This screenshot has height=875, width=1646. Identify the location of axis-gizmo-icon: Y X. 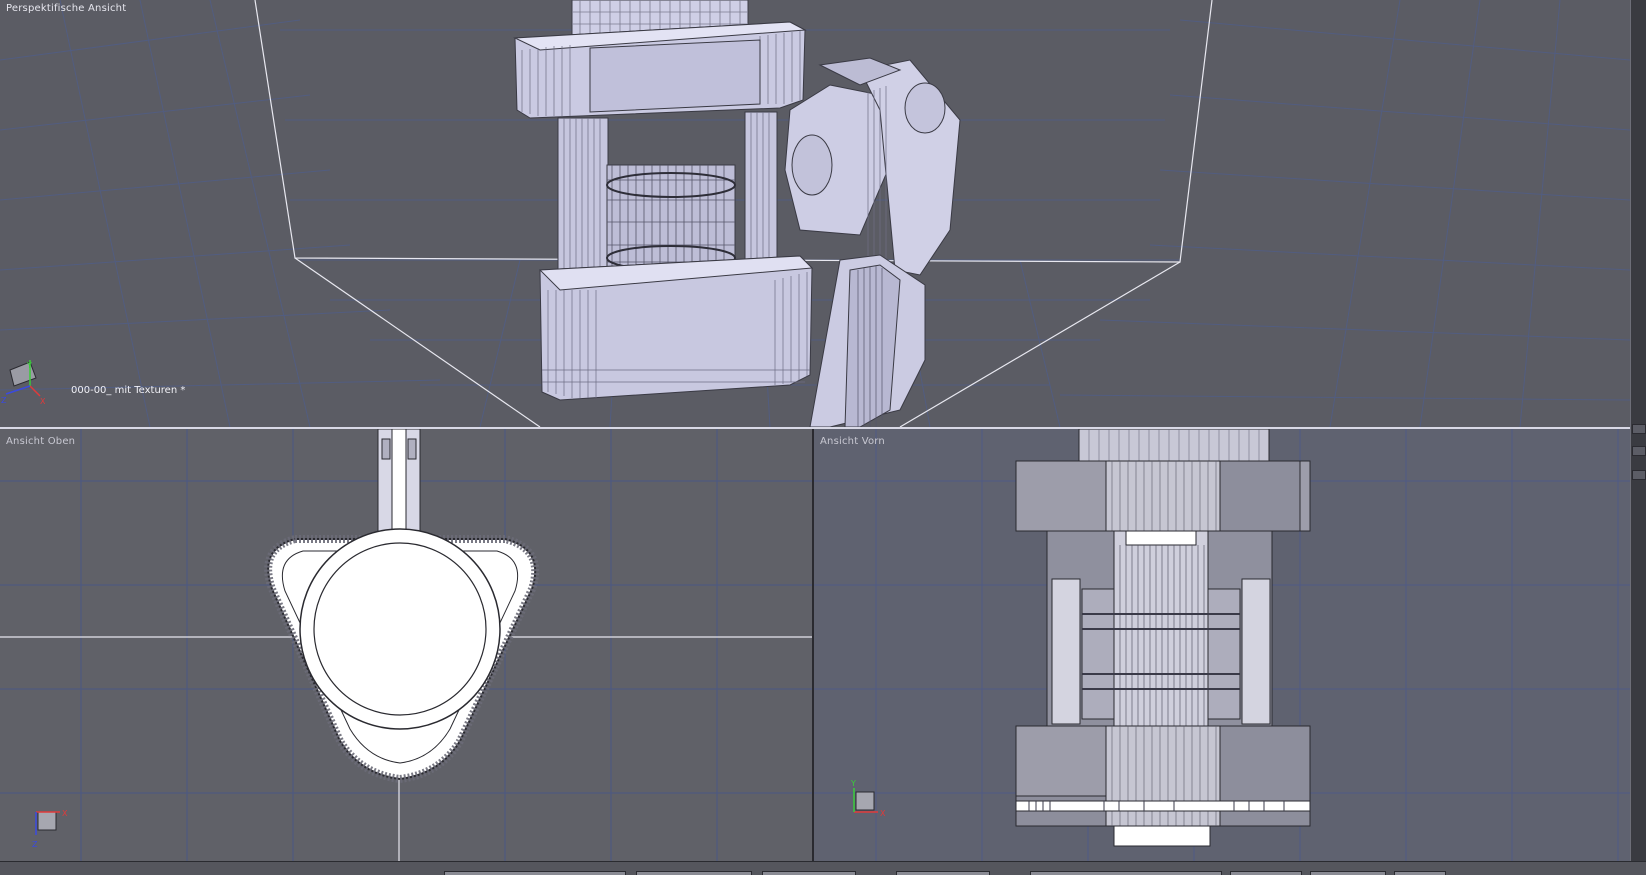
(868, 798).